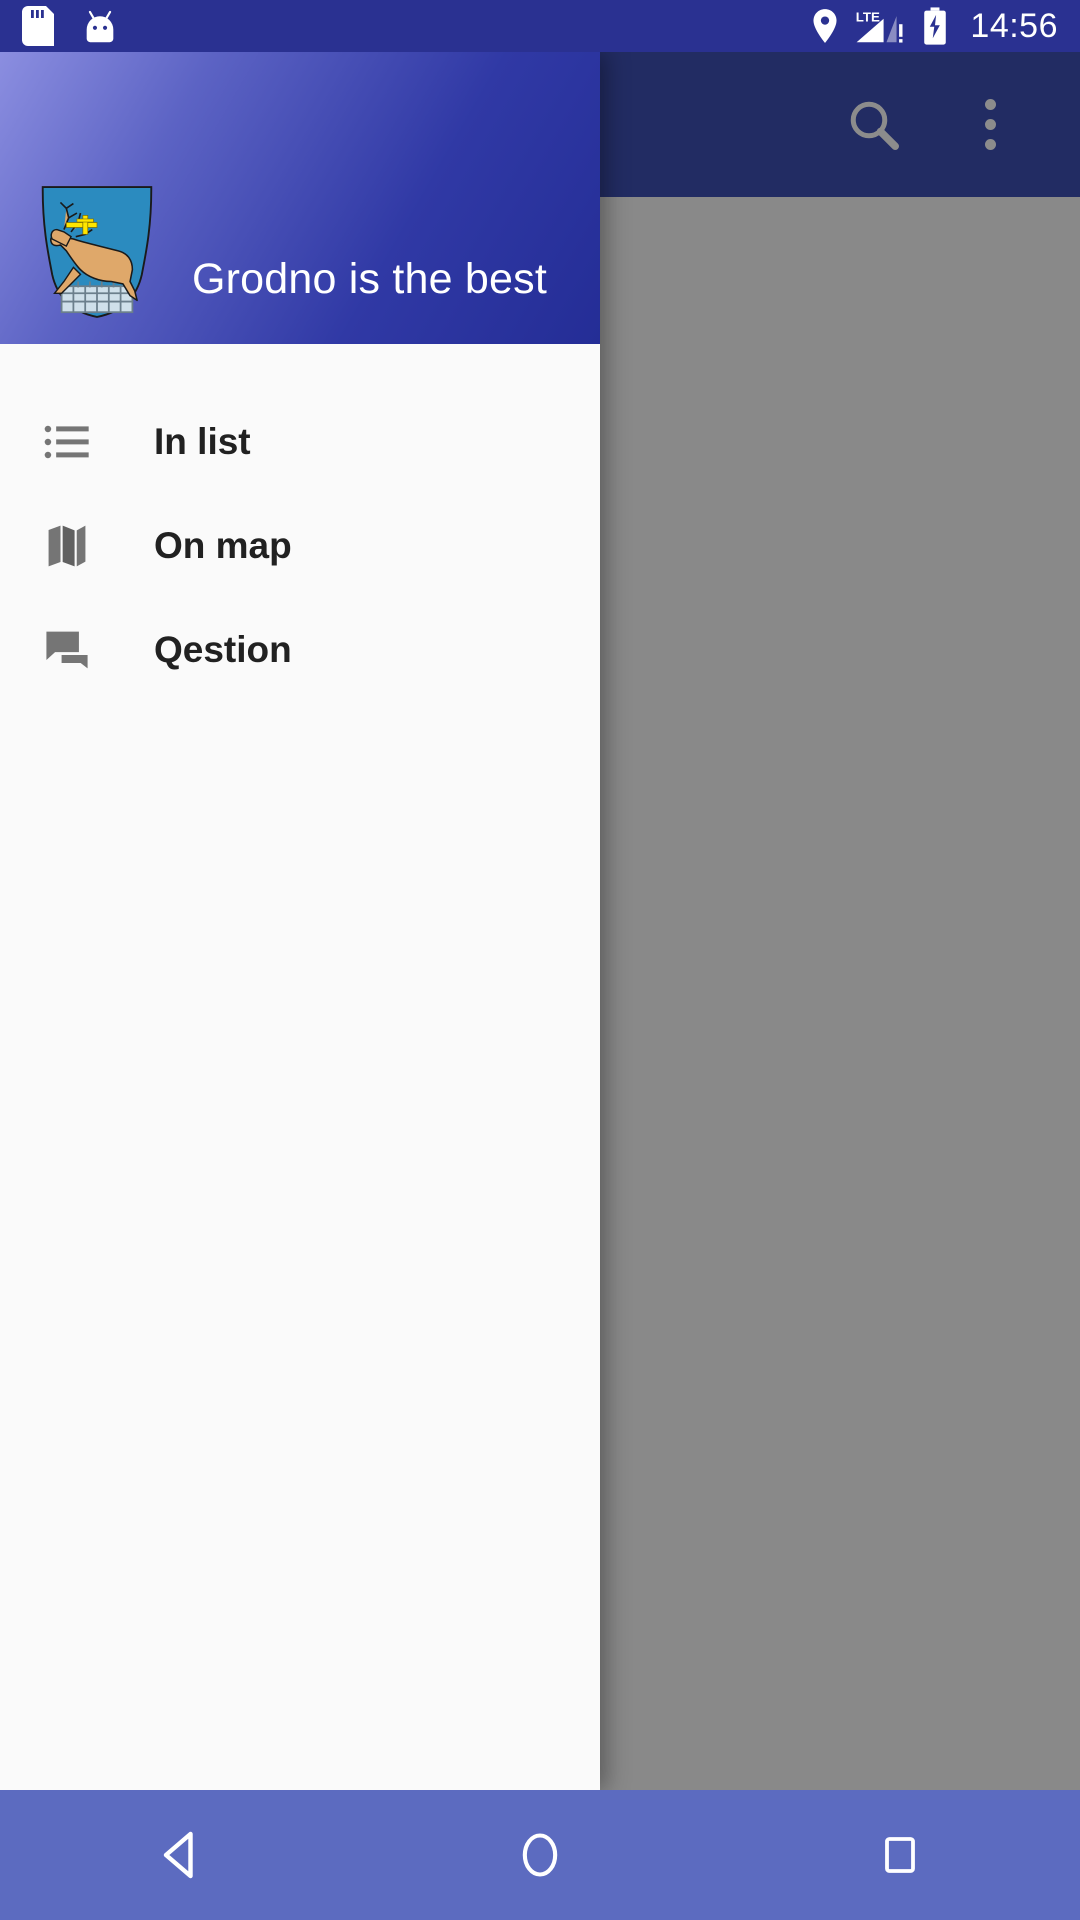 Image resolution: width=1080 pixels, height=1920 pixels. What do you see at coordinates (70, 26) in the screenshot?
I see `status-bar-left` at bounding box center [70, 26].